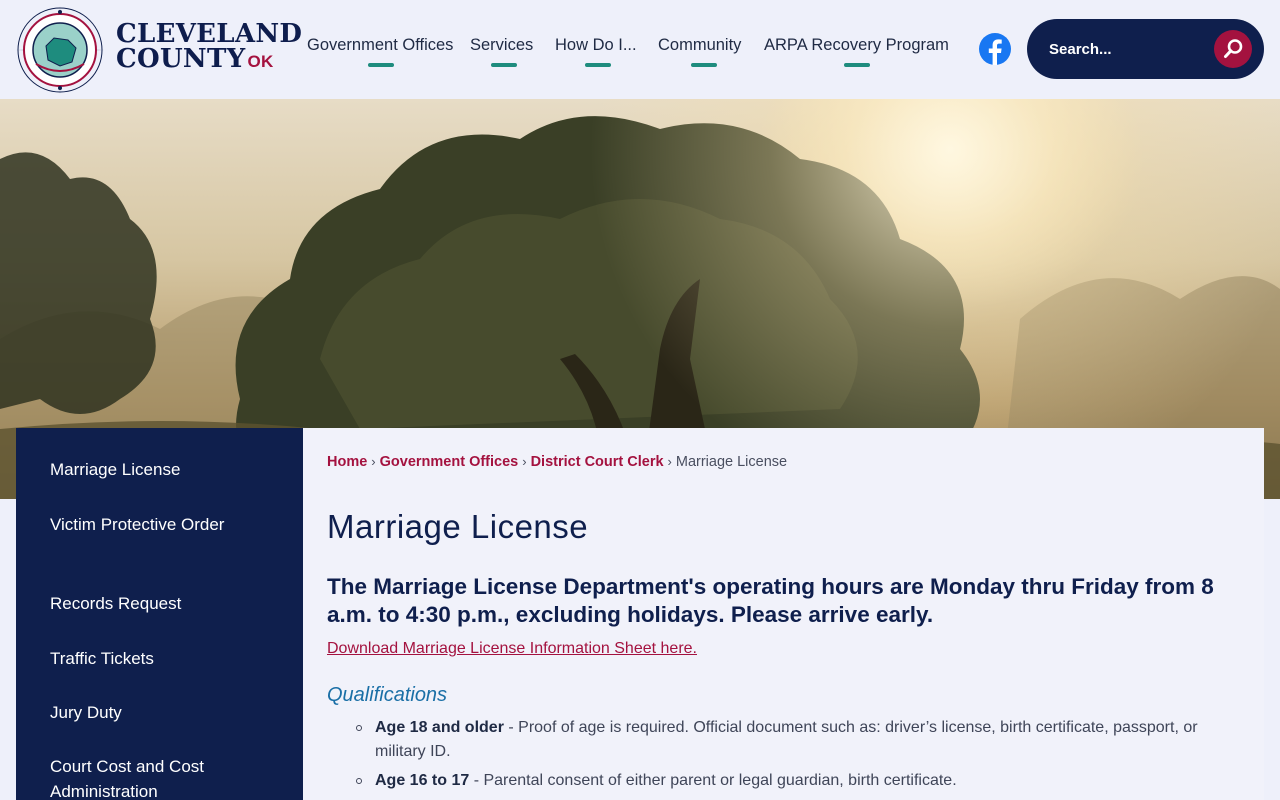  I want to click on qualification-term: Age 16 to 17, so click(422, 780).